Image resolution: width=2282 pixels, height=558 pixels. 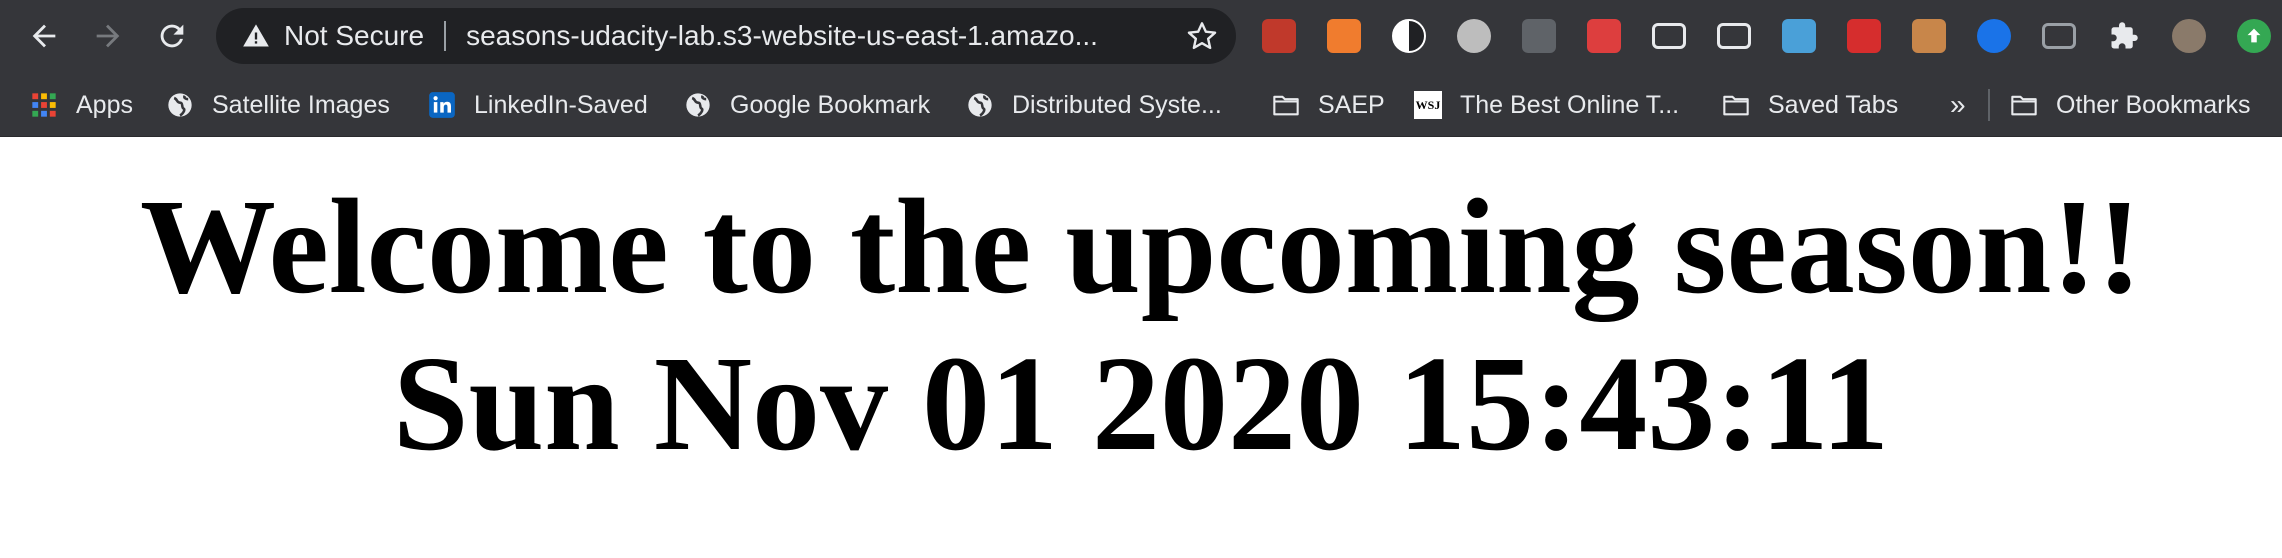 I want to click on extension-bar, so click(x=1772, y=36).